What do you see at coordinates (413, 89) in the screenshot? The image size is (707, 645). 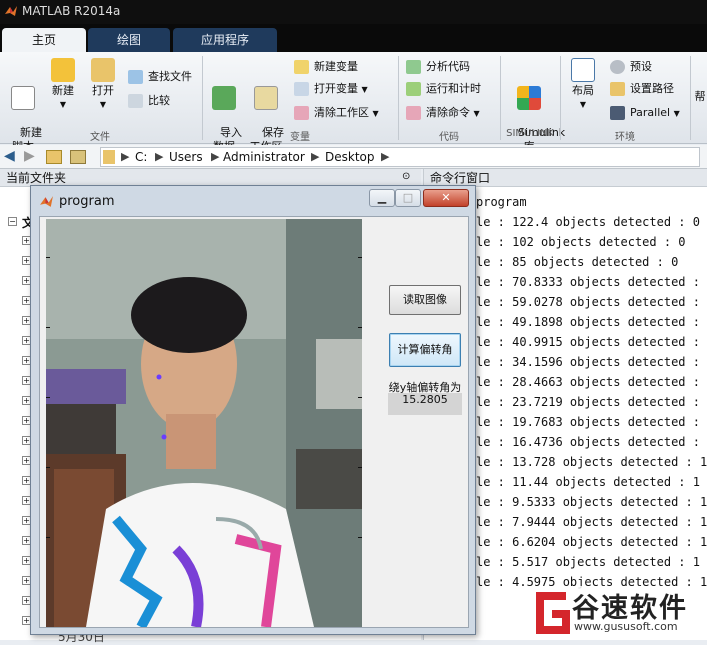 I see `run-and-time-icon` at bounding box center [413, 89].